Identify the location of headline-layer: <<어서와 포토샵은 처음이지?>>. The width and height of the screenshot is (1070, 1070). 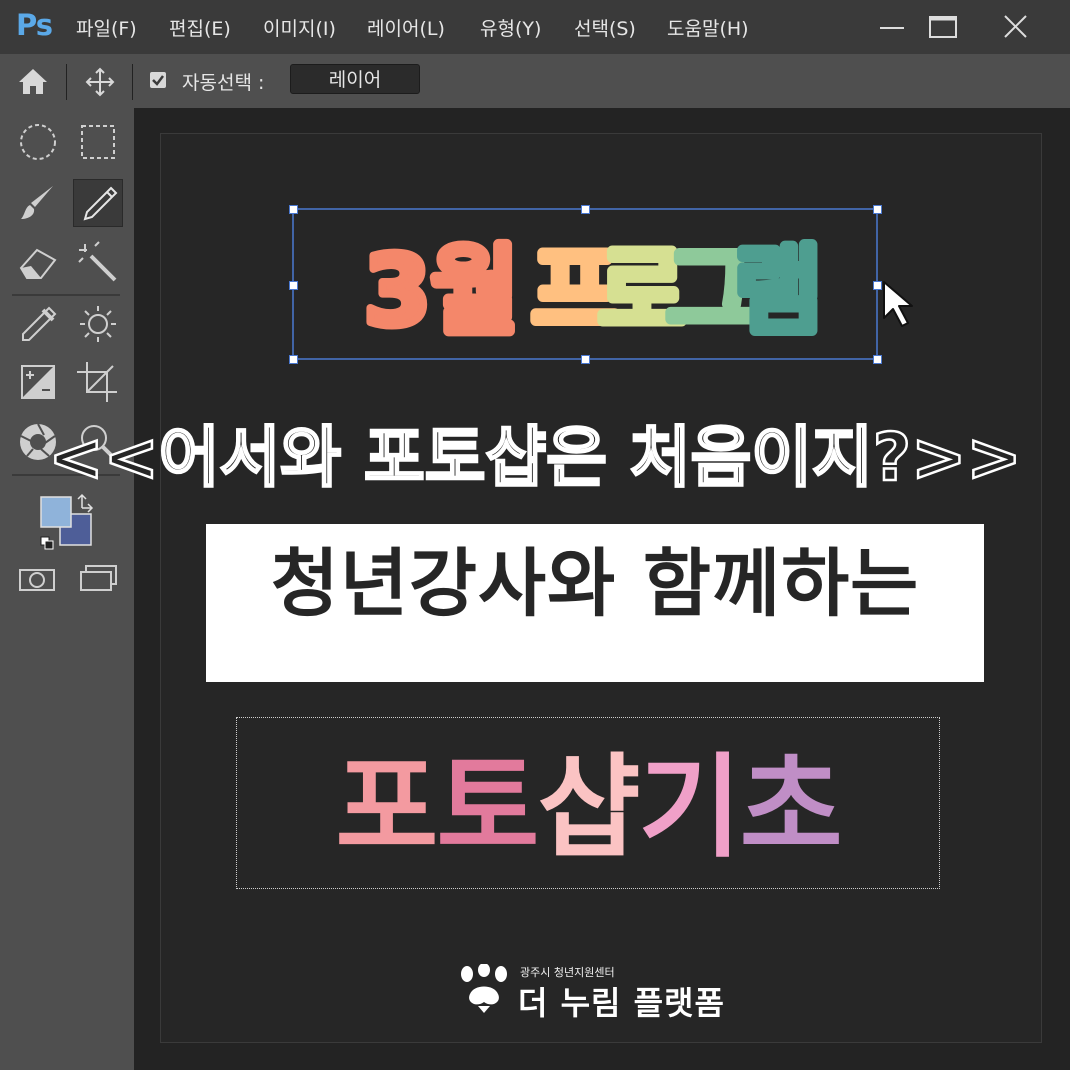
(535, 455).